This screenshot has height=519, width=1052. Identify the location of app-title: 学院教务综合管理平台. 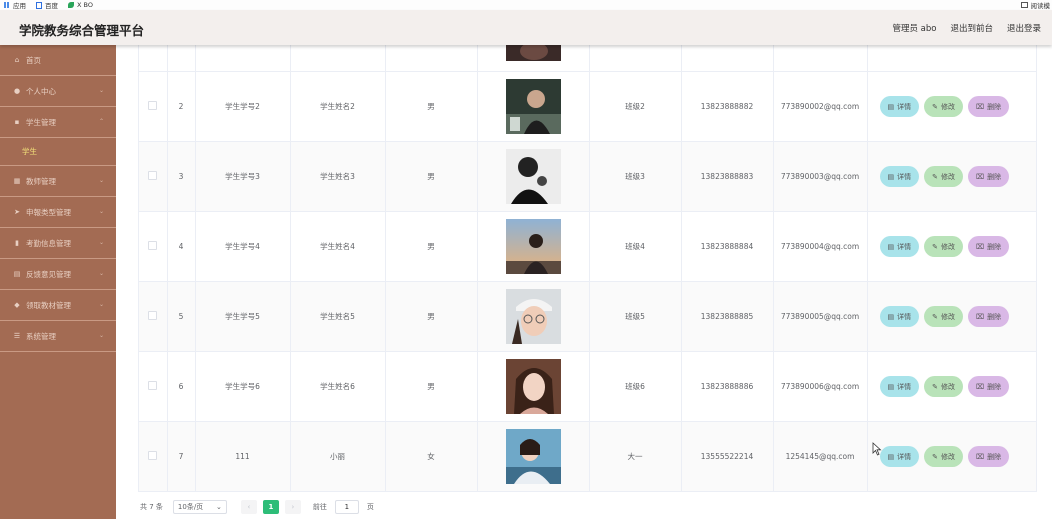
(82, 30).